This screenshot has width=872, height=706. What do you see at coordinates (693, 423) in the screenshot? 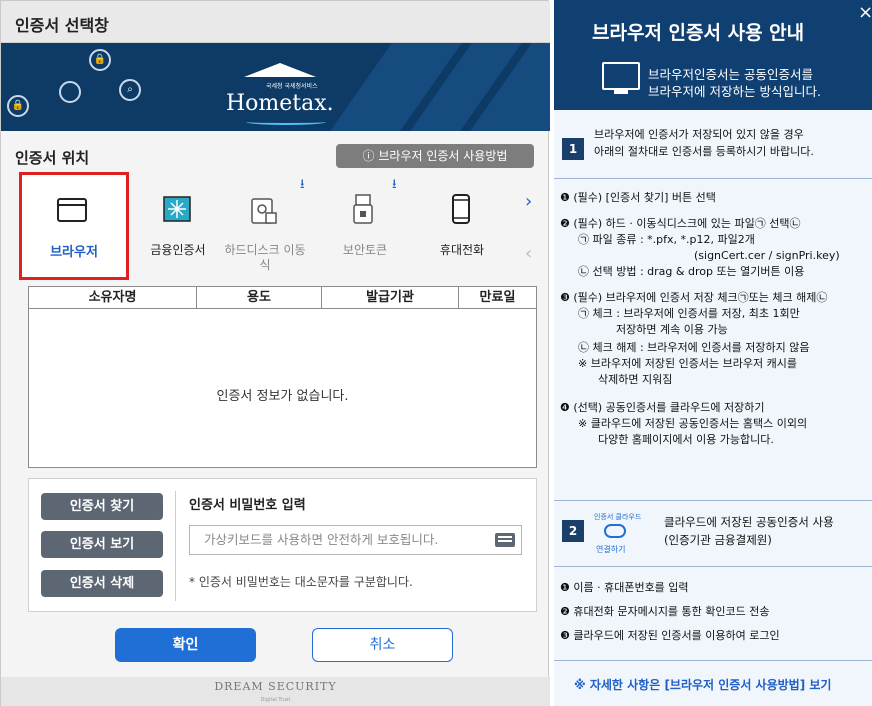
I see `guide-item: ※ 클라우드에 저장된 공동인증서는 홈택스 이외의` at bounding box center [693, 423].